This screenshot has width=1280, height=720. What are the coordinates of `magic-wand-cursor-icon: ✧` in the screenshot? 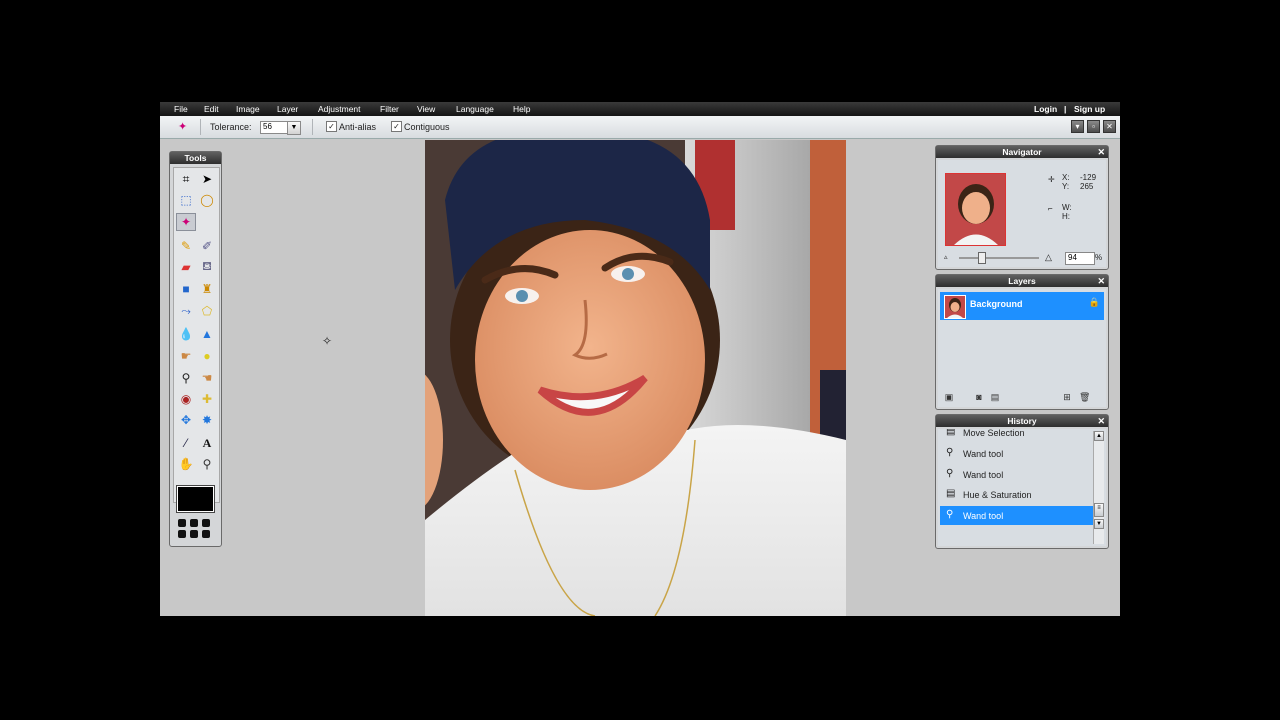 It's located at (327, 341).